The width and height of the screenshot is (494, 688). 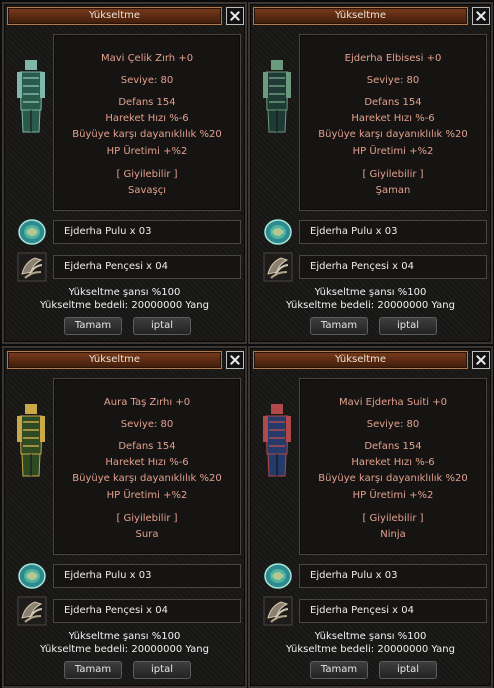 What do you see at coordinates (393, 58) in the screenshot?
I see `item-name: Ejderha Elbisesi +0` at bounding box center [393, 58].